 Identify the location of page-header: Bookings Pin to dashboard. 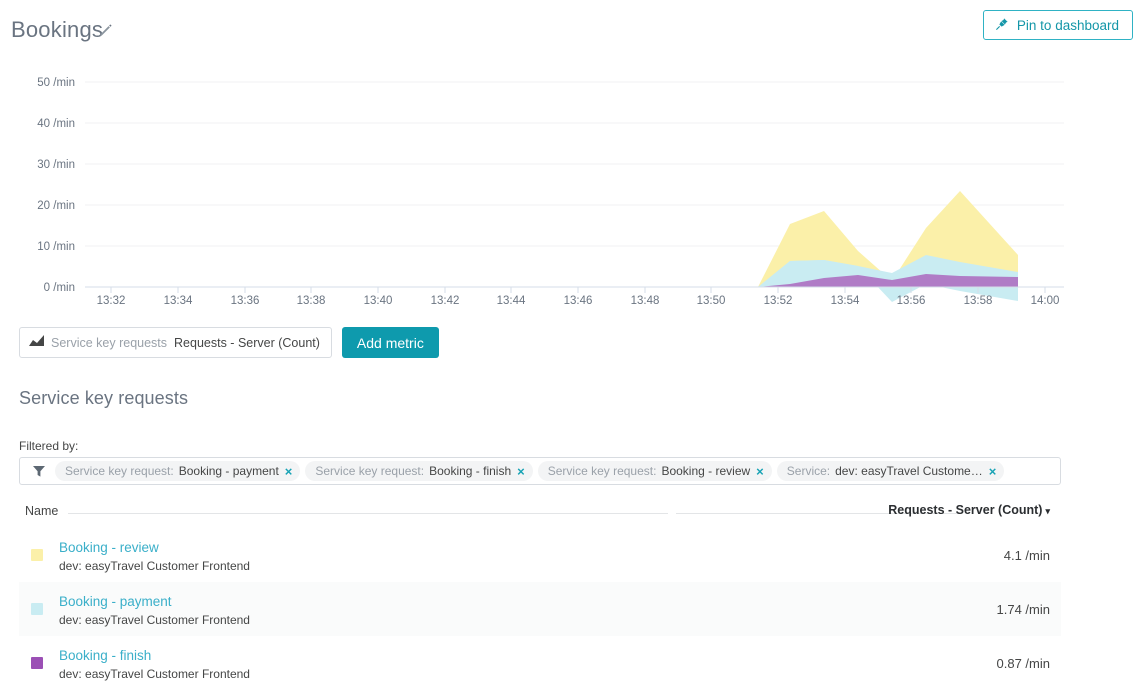
(571, 26).